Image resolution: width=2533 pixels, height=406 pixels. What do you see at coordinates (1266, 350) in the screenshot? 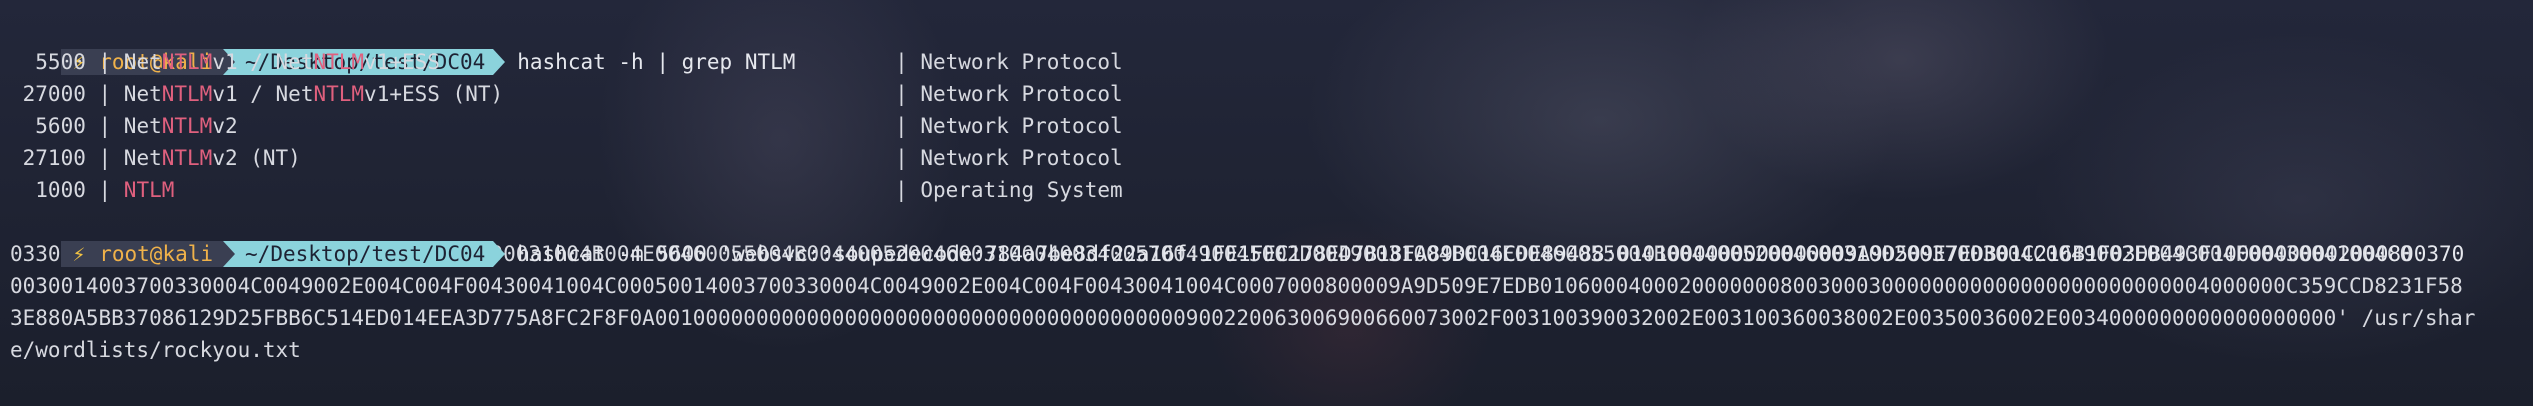
I see `command-wrapped-line: e/wordlists/rockyou.txt` at bounding box center [1266, 350].